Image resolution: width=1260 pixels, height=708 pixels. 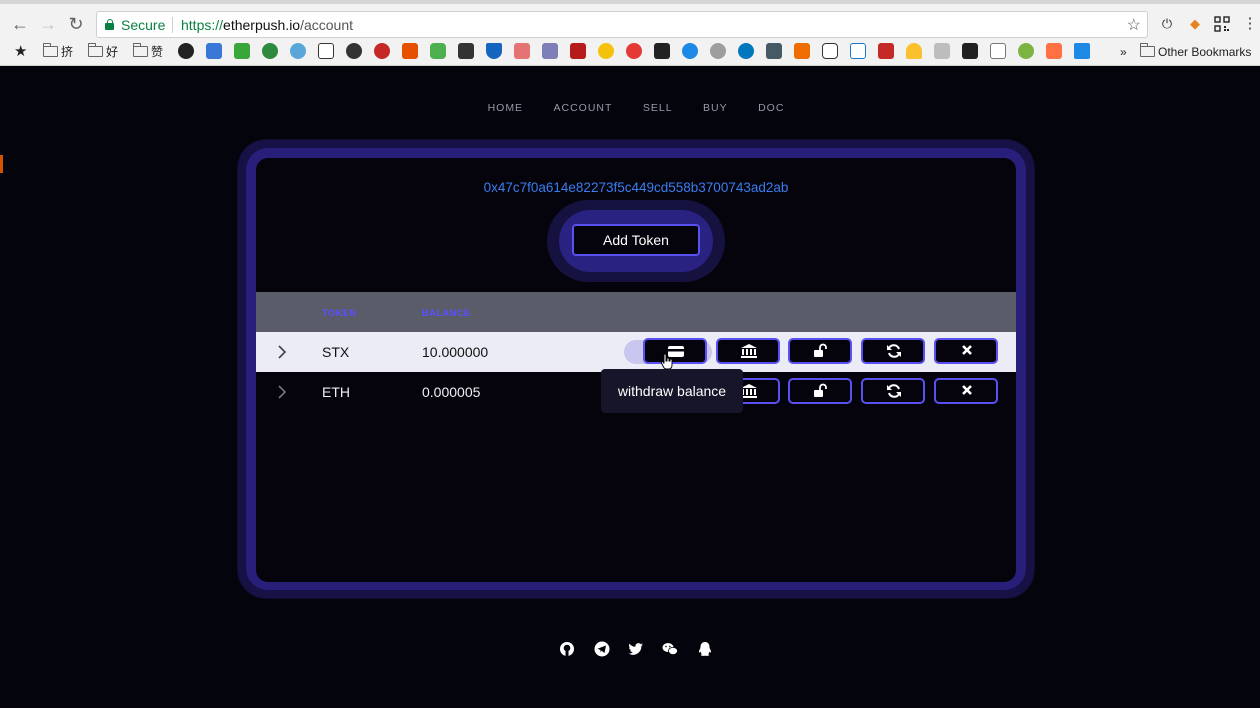 I want to click on bookmark-folder-3: 赞, so click(x=148, y=52).